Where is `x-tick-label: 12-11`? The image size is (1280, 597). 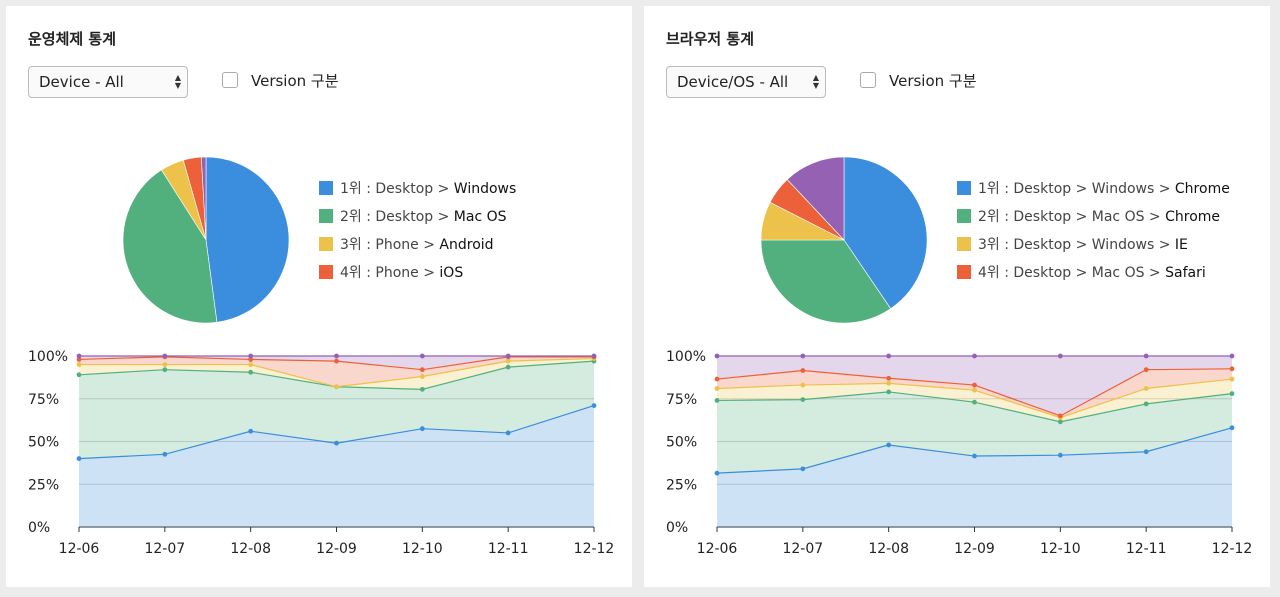 x-tick-label: 12-11 is located at coordinates (508, 549).